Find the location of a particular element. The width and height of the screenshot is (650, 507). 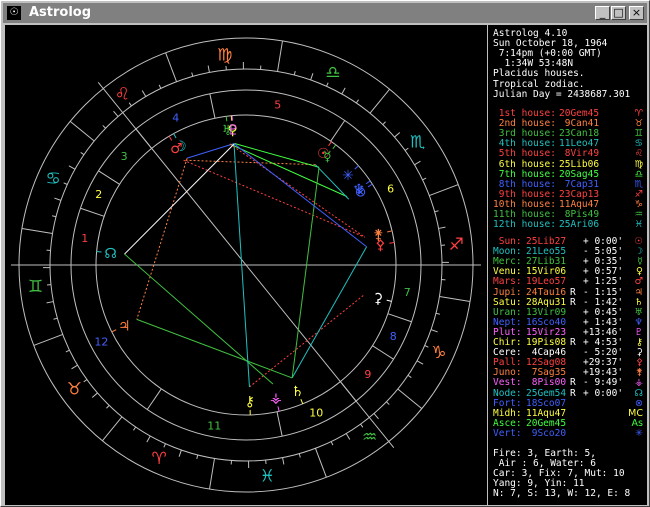

planet-icon: ♃ is located at coordinates (124, 327).